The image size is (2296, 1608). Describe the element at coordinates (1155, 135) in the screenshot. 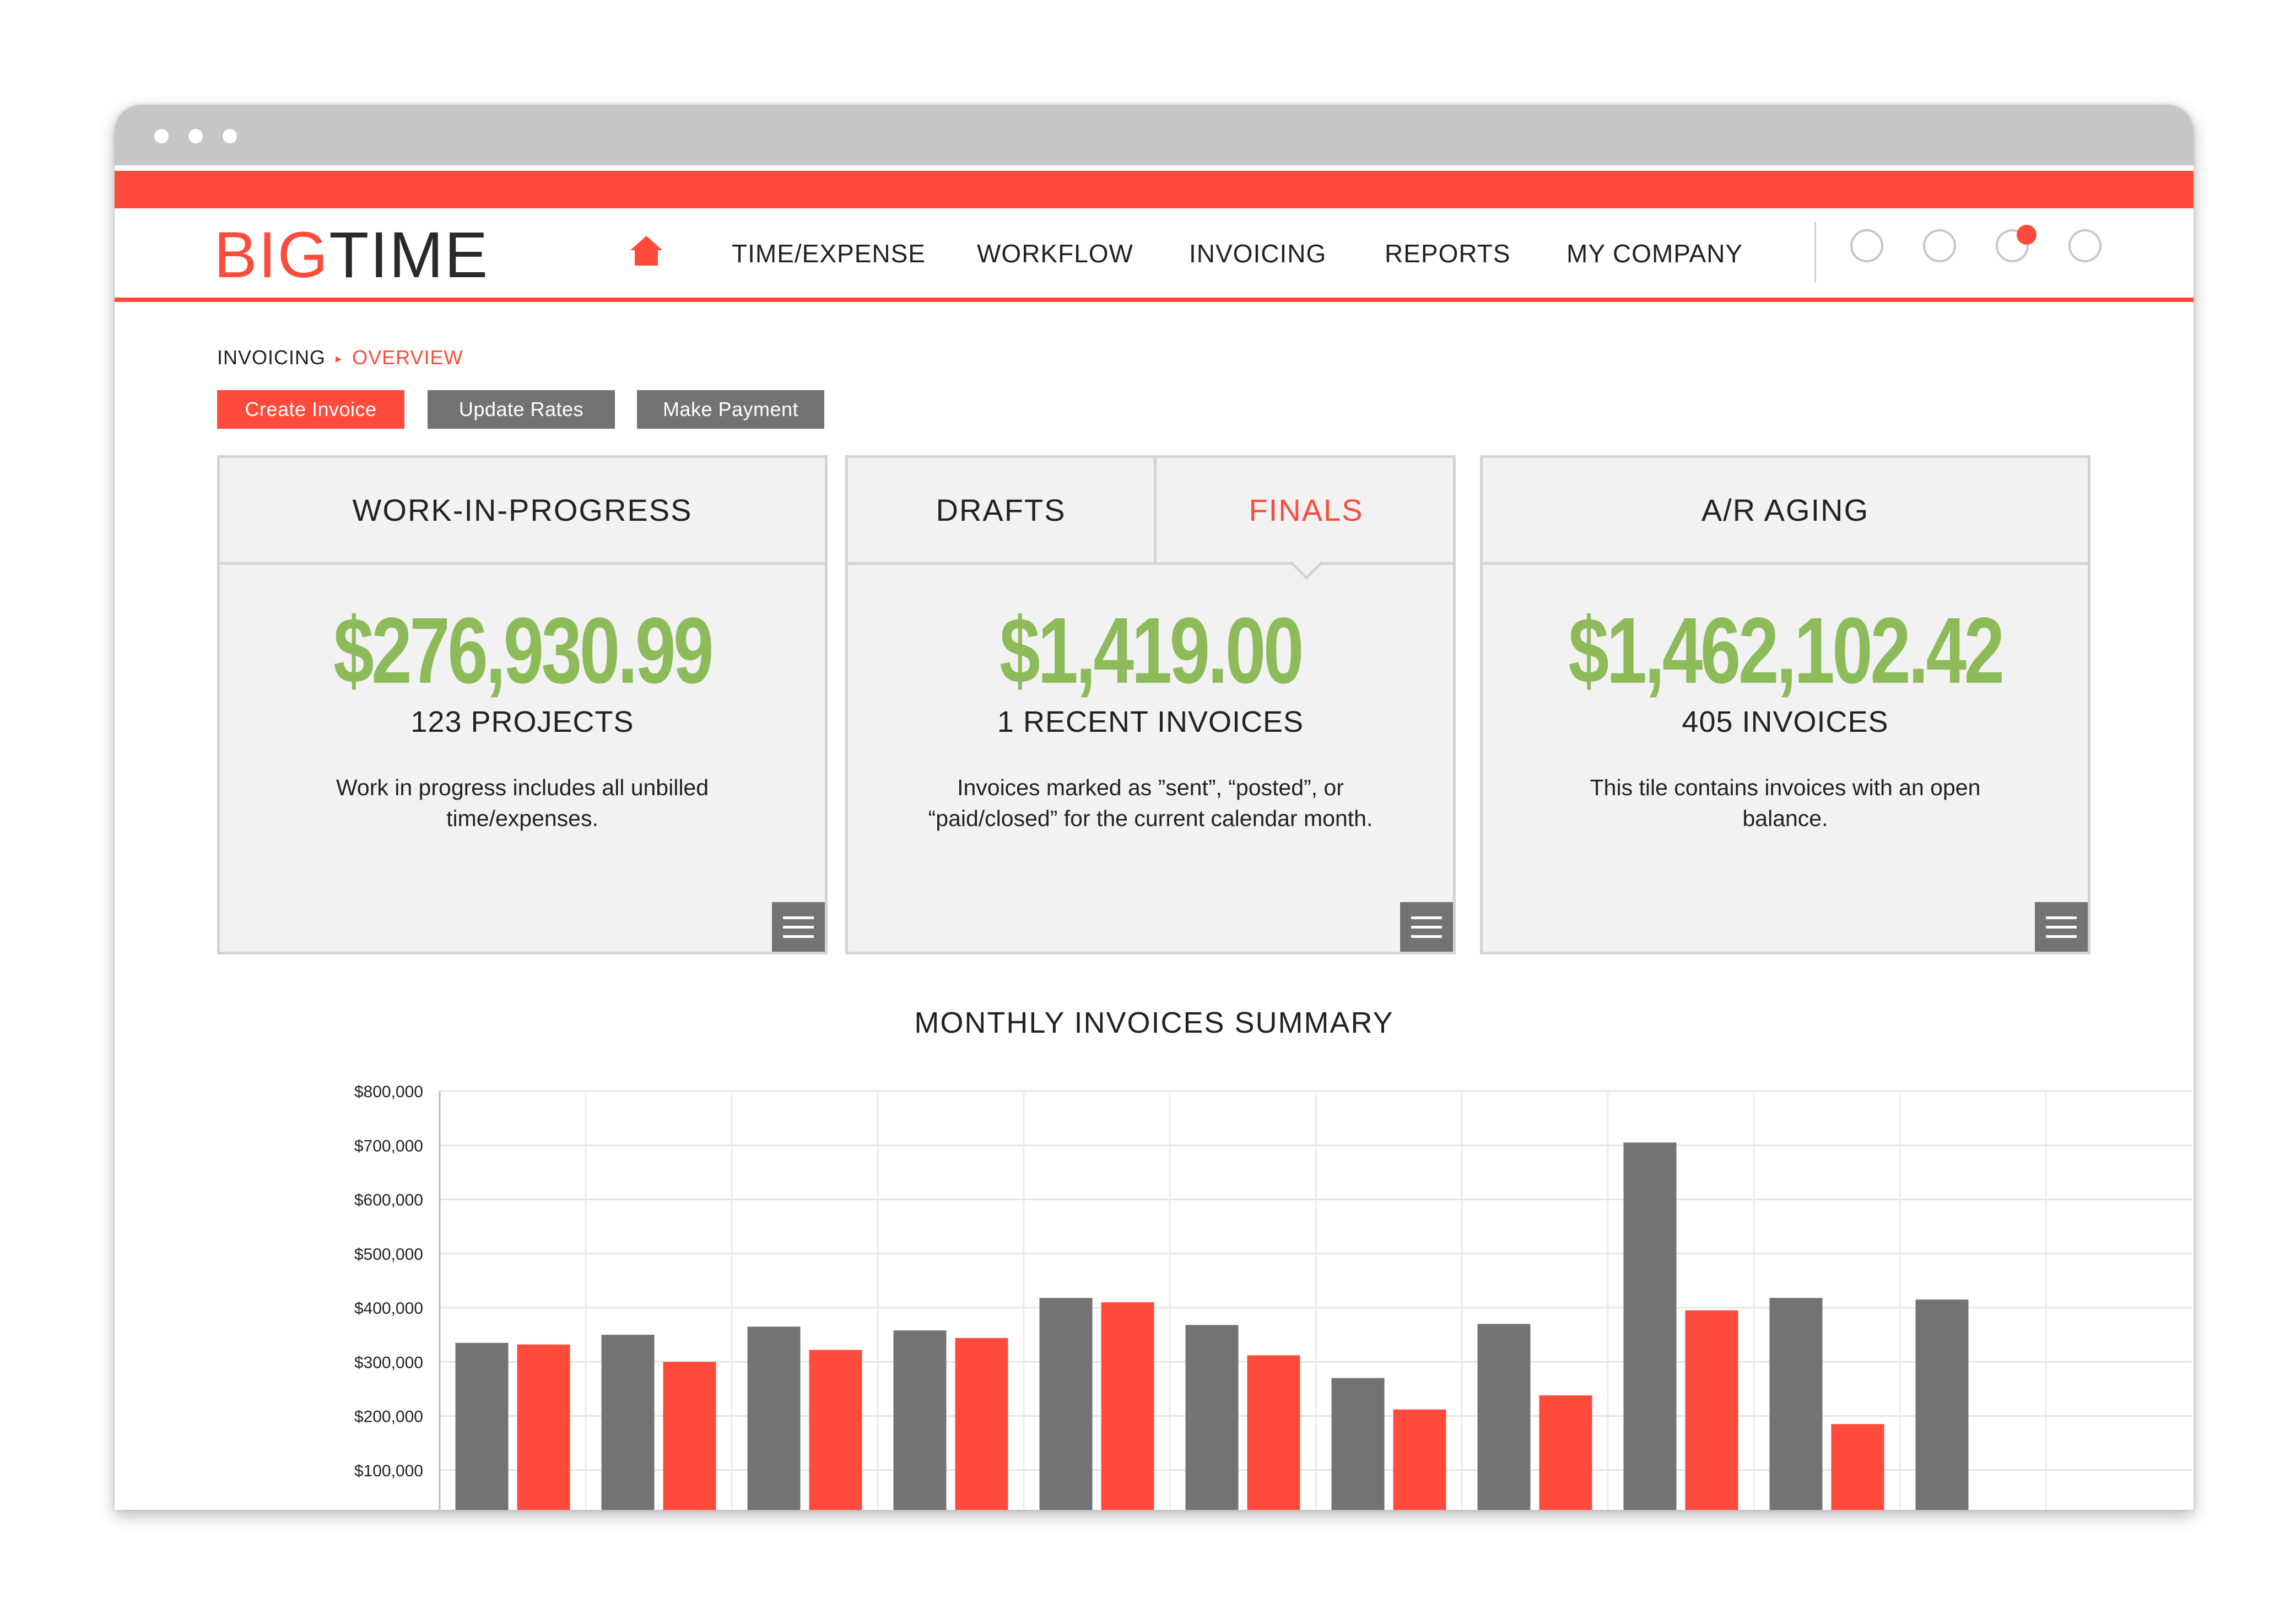

I see `window-chrome-bar` at that location.